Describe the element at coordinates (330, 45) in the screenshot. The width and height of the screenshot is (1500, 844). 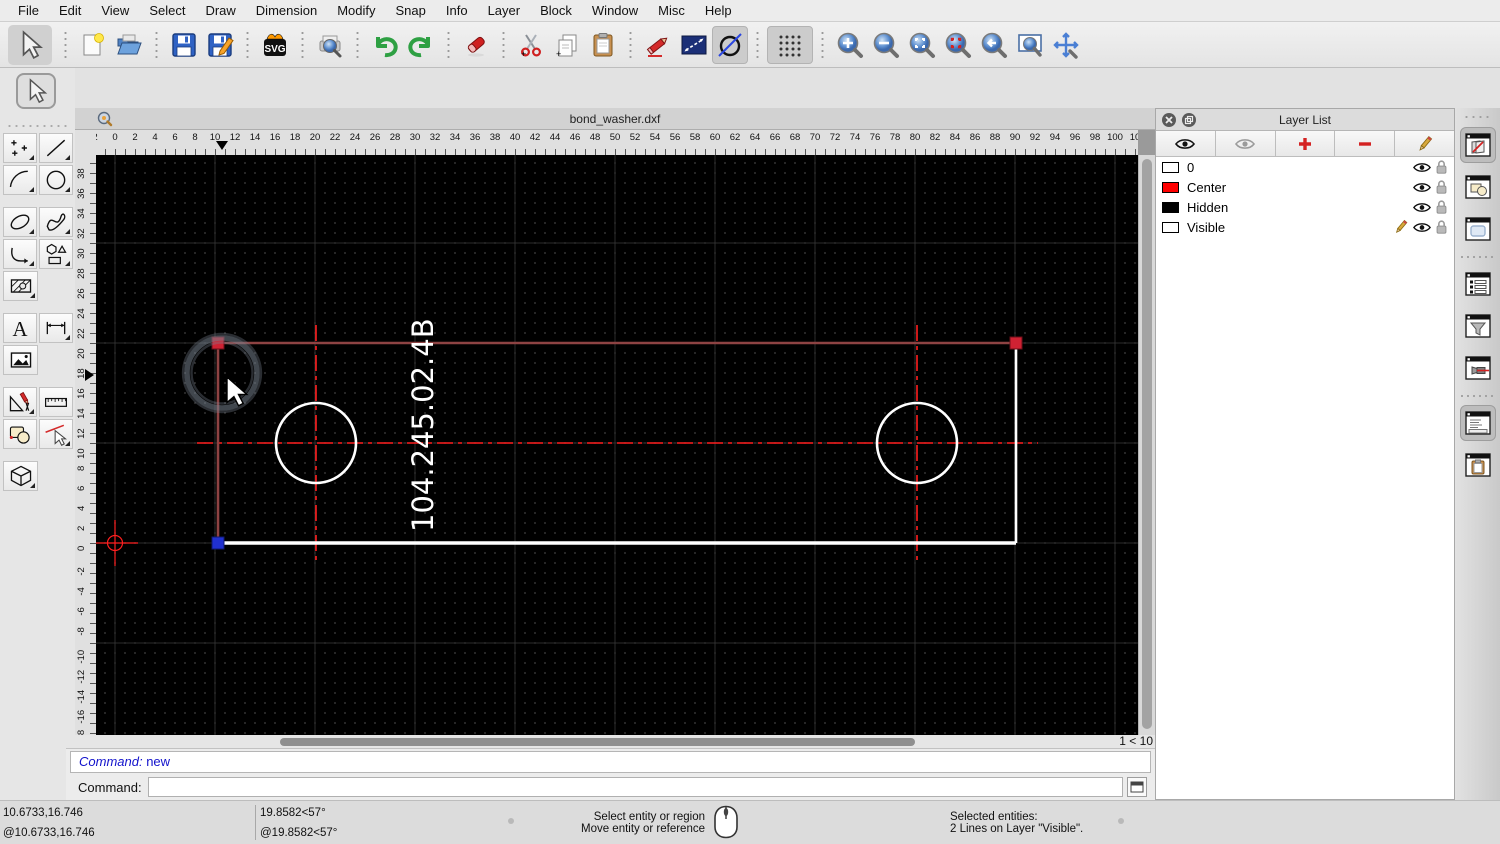
I see `print-preview-button` at that location.